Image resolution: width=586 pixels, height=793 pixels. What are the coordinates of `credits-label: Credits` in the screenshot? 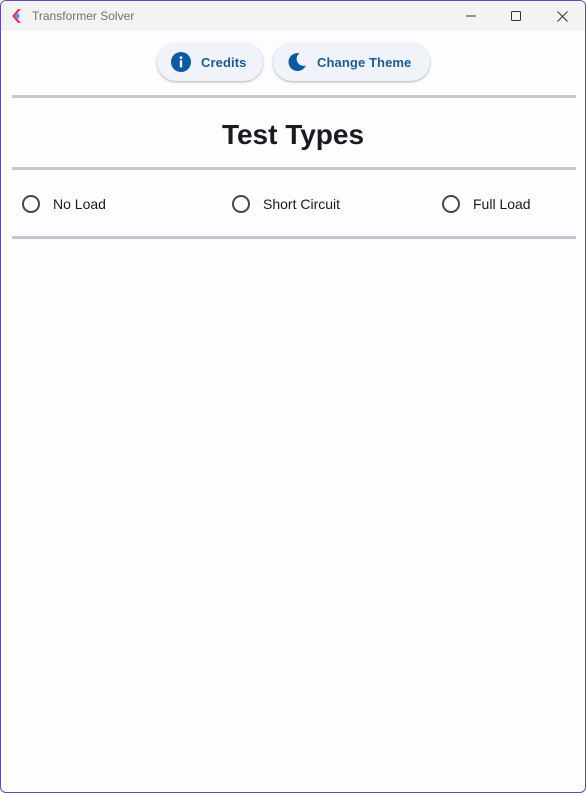 It's located at (224, 62).